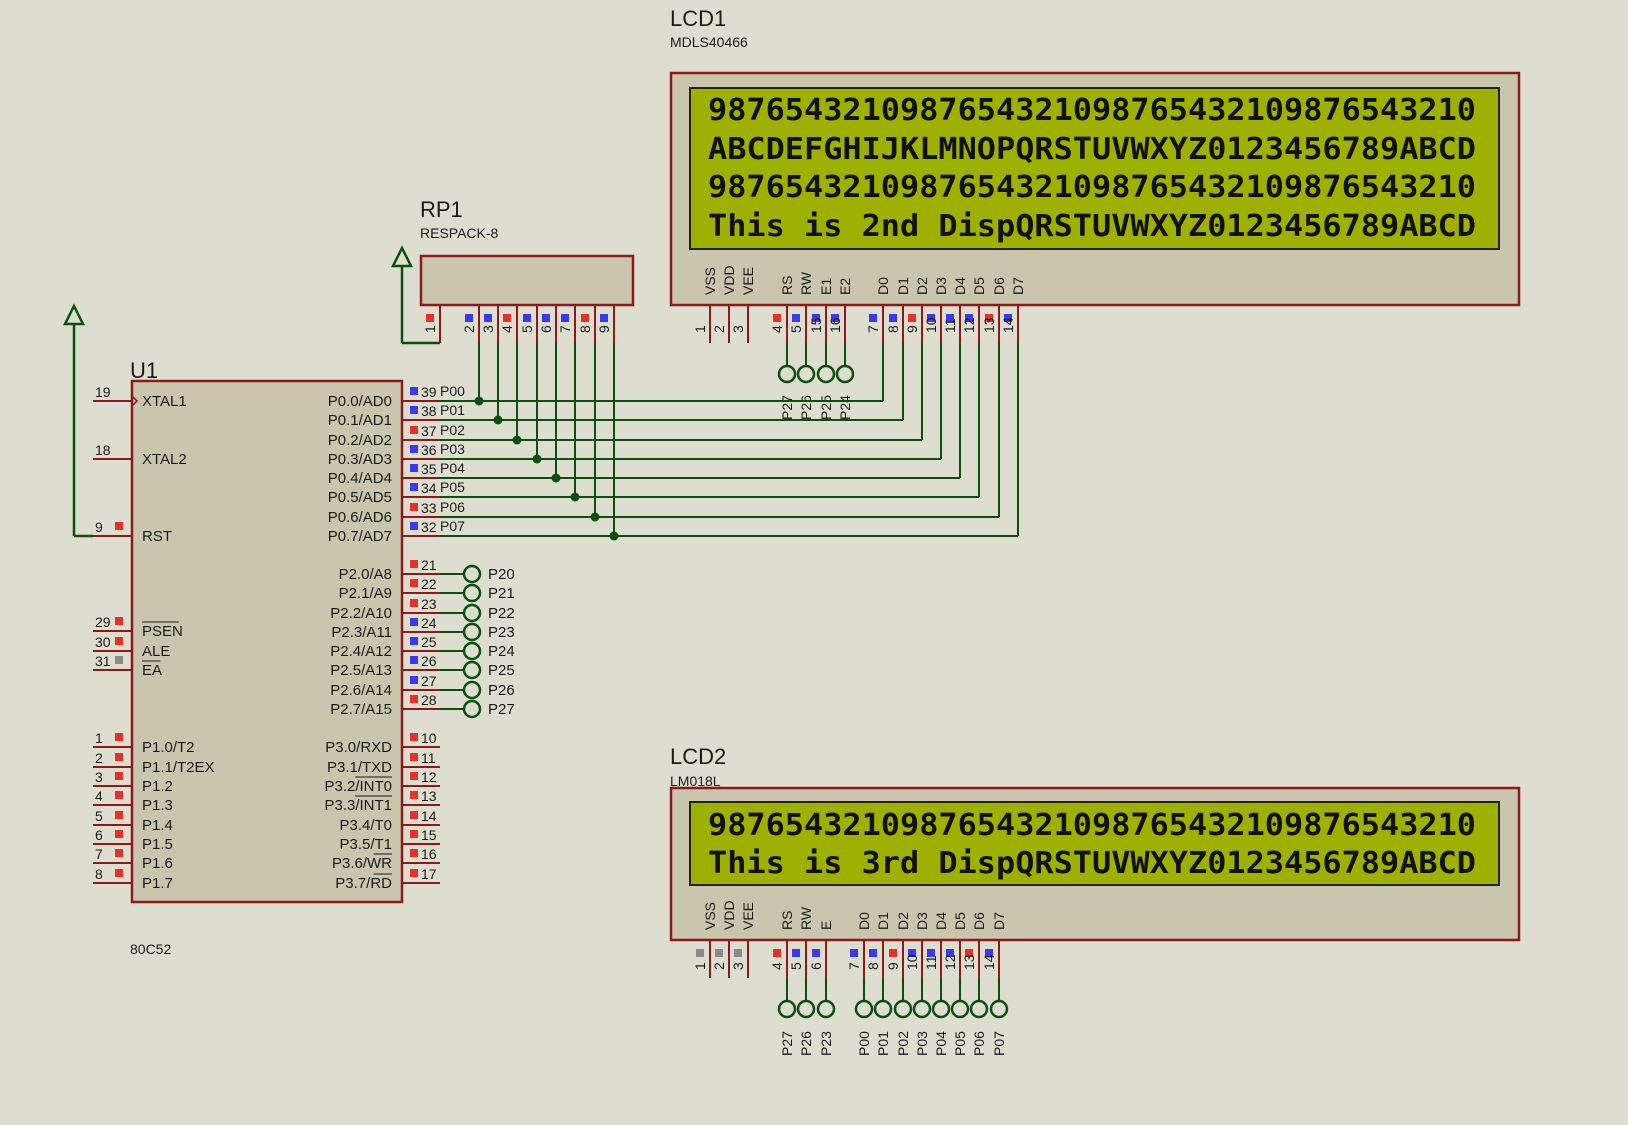  I want to click on u1-pin-number: 22, so click(429, 584).